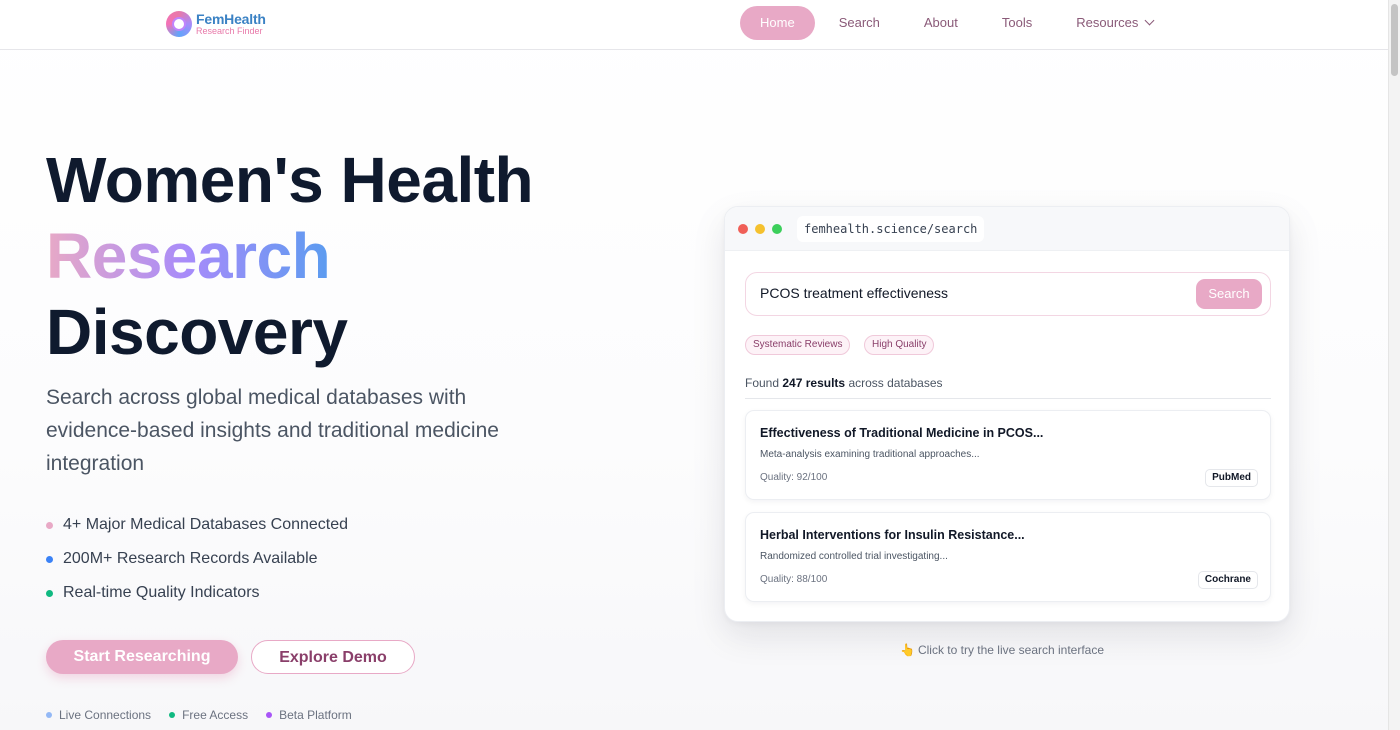  What do you see at coordinates (161, 592) in the screenshot?
I see `feature-text: Real-time Quality Indicators` at bounding box center [161, 592].